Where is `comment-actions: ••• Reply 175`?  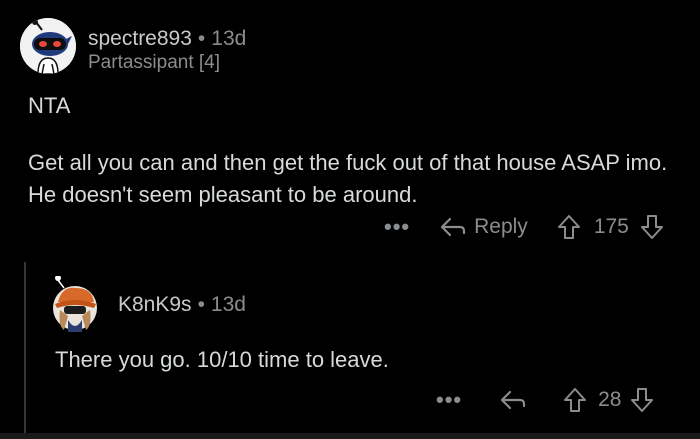
comment-actions: ••• Reply 175 is located at coordinates (524, 227).